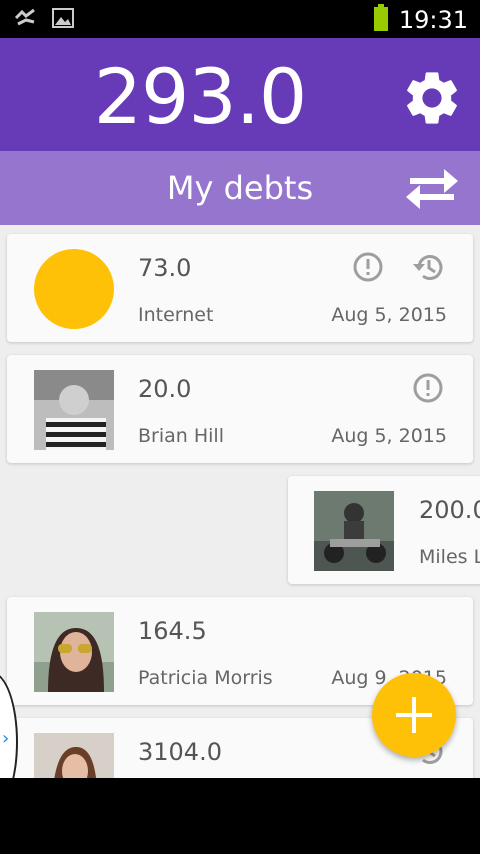 Image resolution: width=480 pixels, height=854 pixels. I want to click on debt-amount: 20.0, so click(165, 389).